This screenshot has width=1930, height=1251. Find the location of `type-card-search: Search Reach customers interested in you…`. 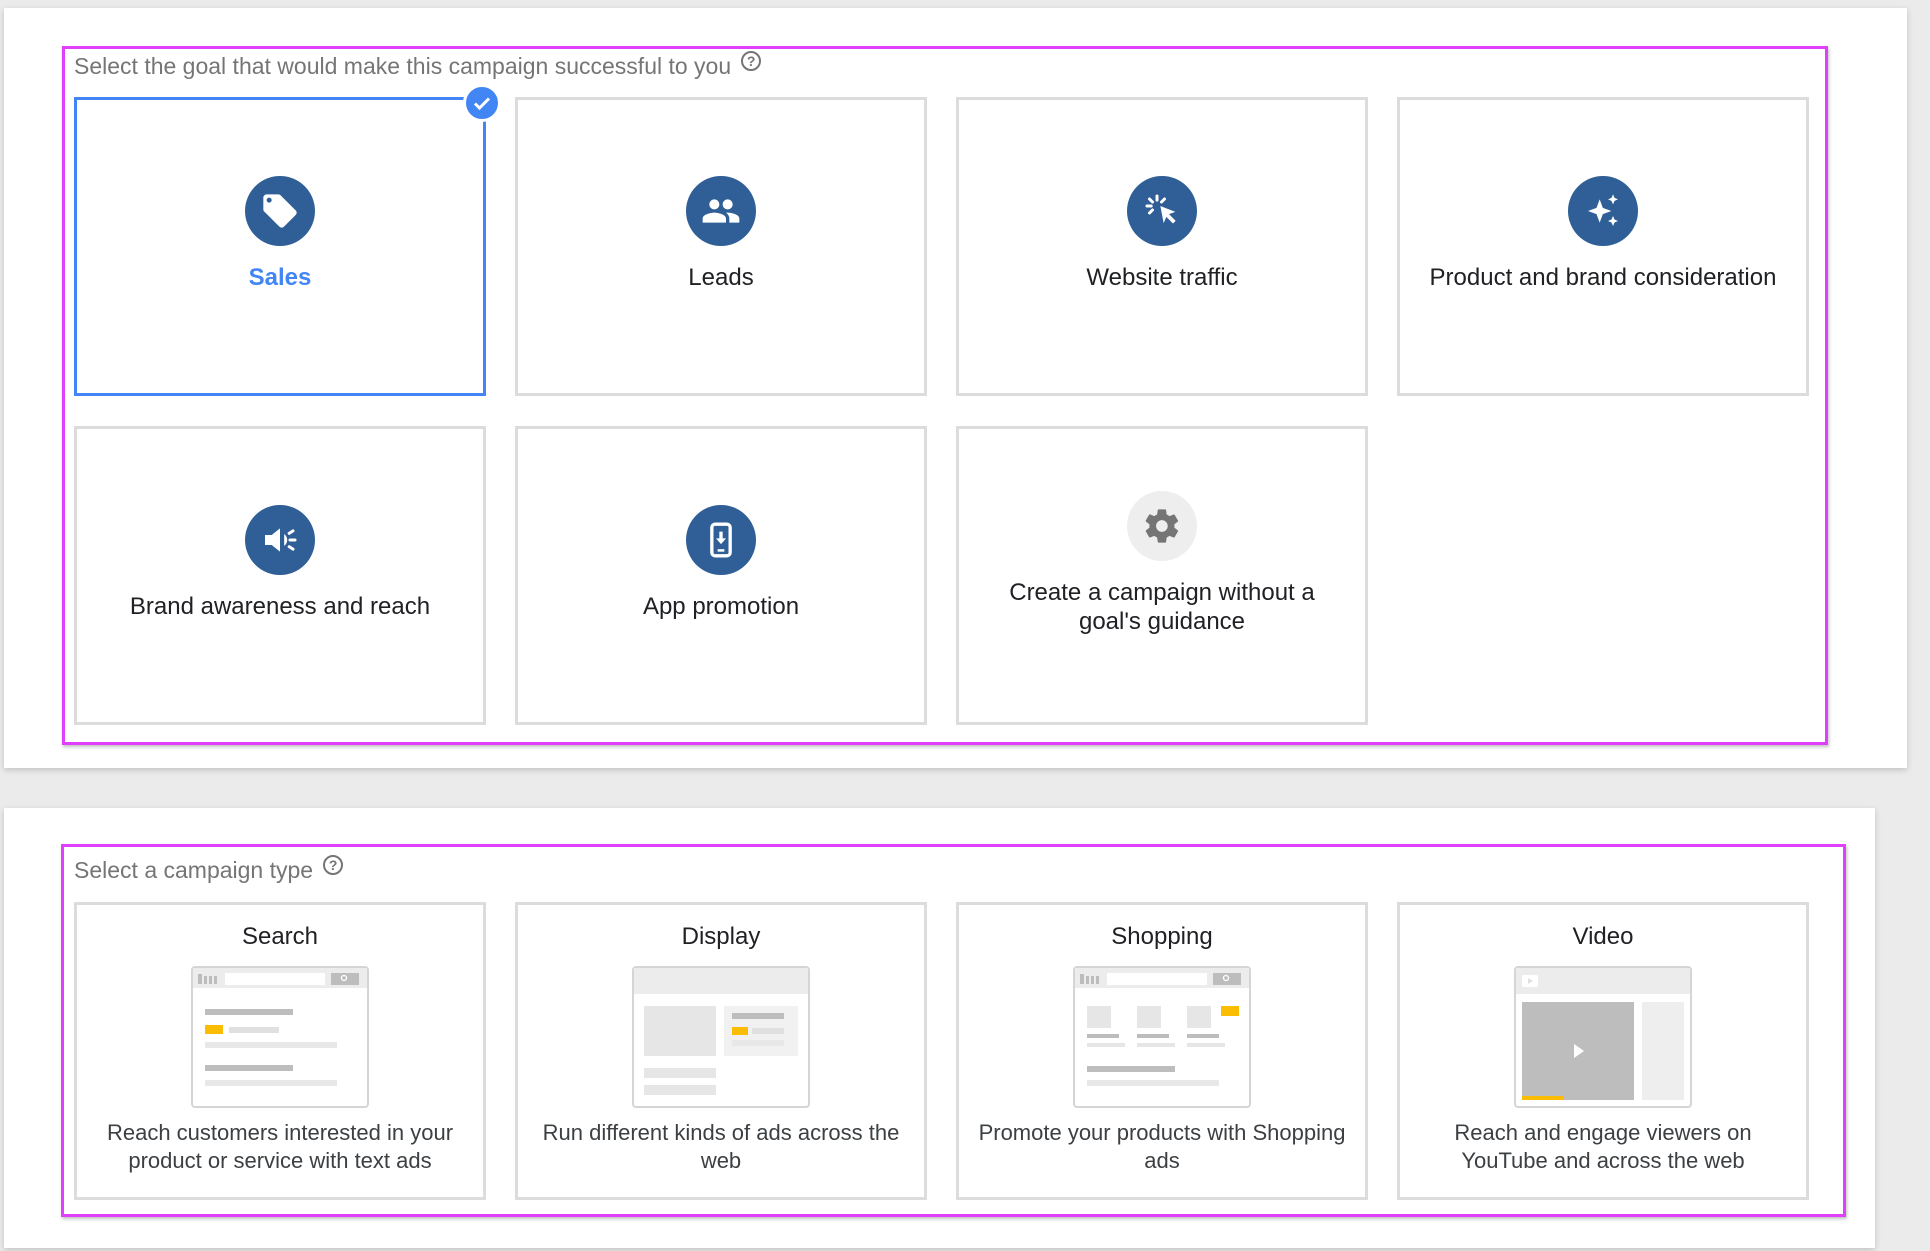

type-card-search: Search Reach customers interested in you… is located at coordinates (280, 1051).